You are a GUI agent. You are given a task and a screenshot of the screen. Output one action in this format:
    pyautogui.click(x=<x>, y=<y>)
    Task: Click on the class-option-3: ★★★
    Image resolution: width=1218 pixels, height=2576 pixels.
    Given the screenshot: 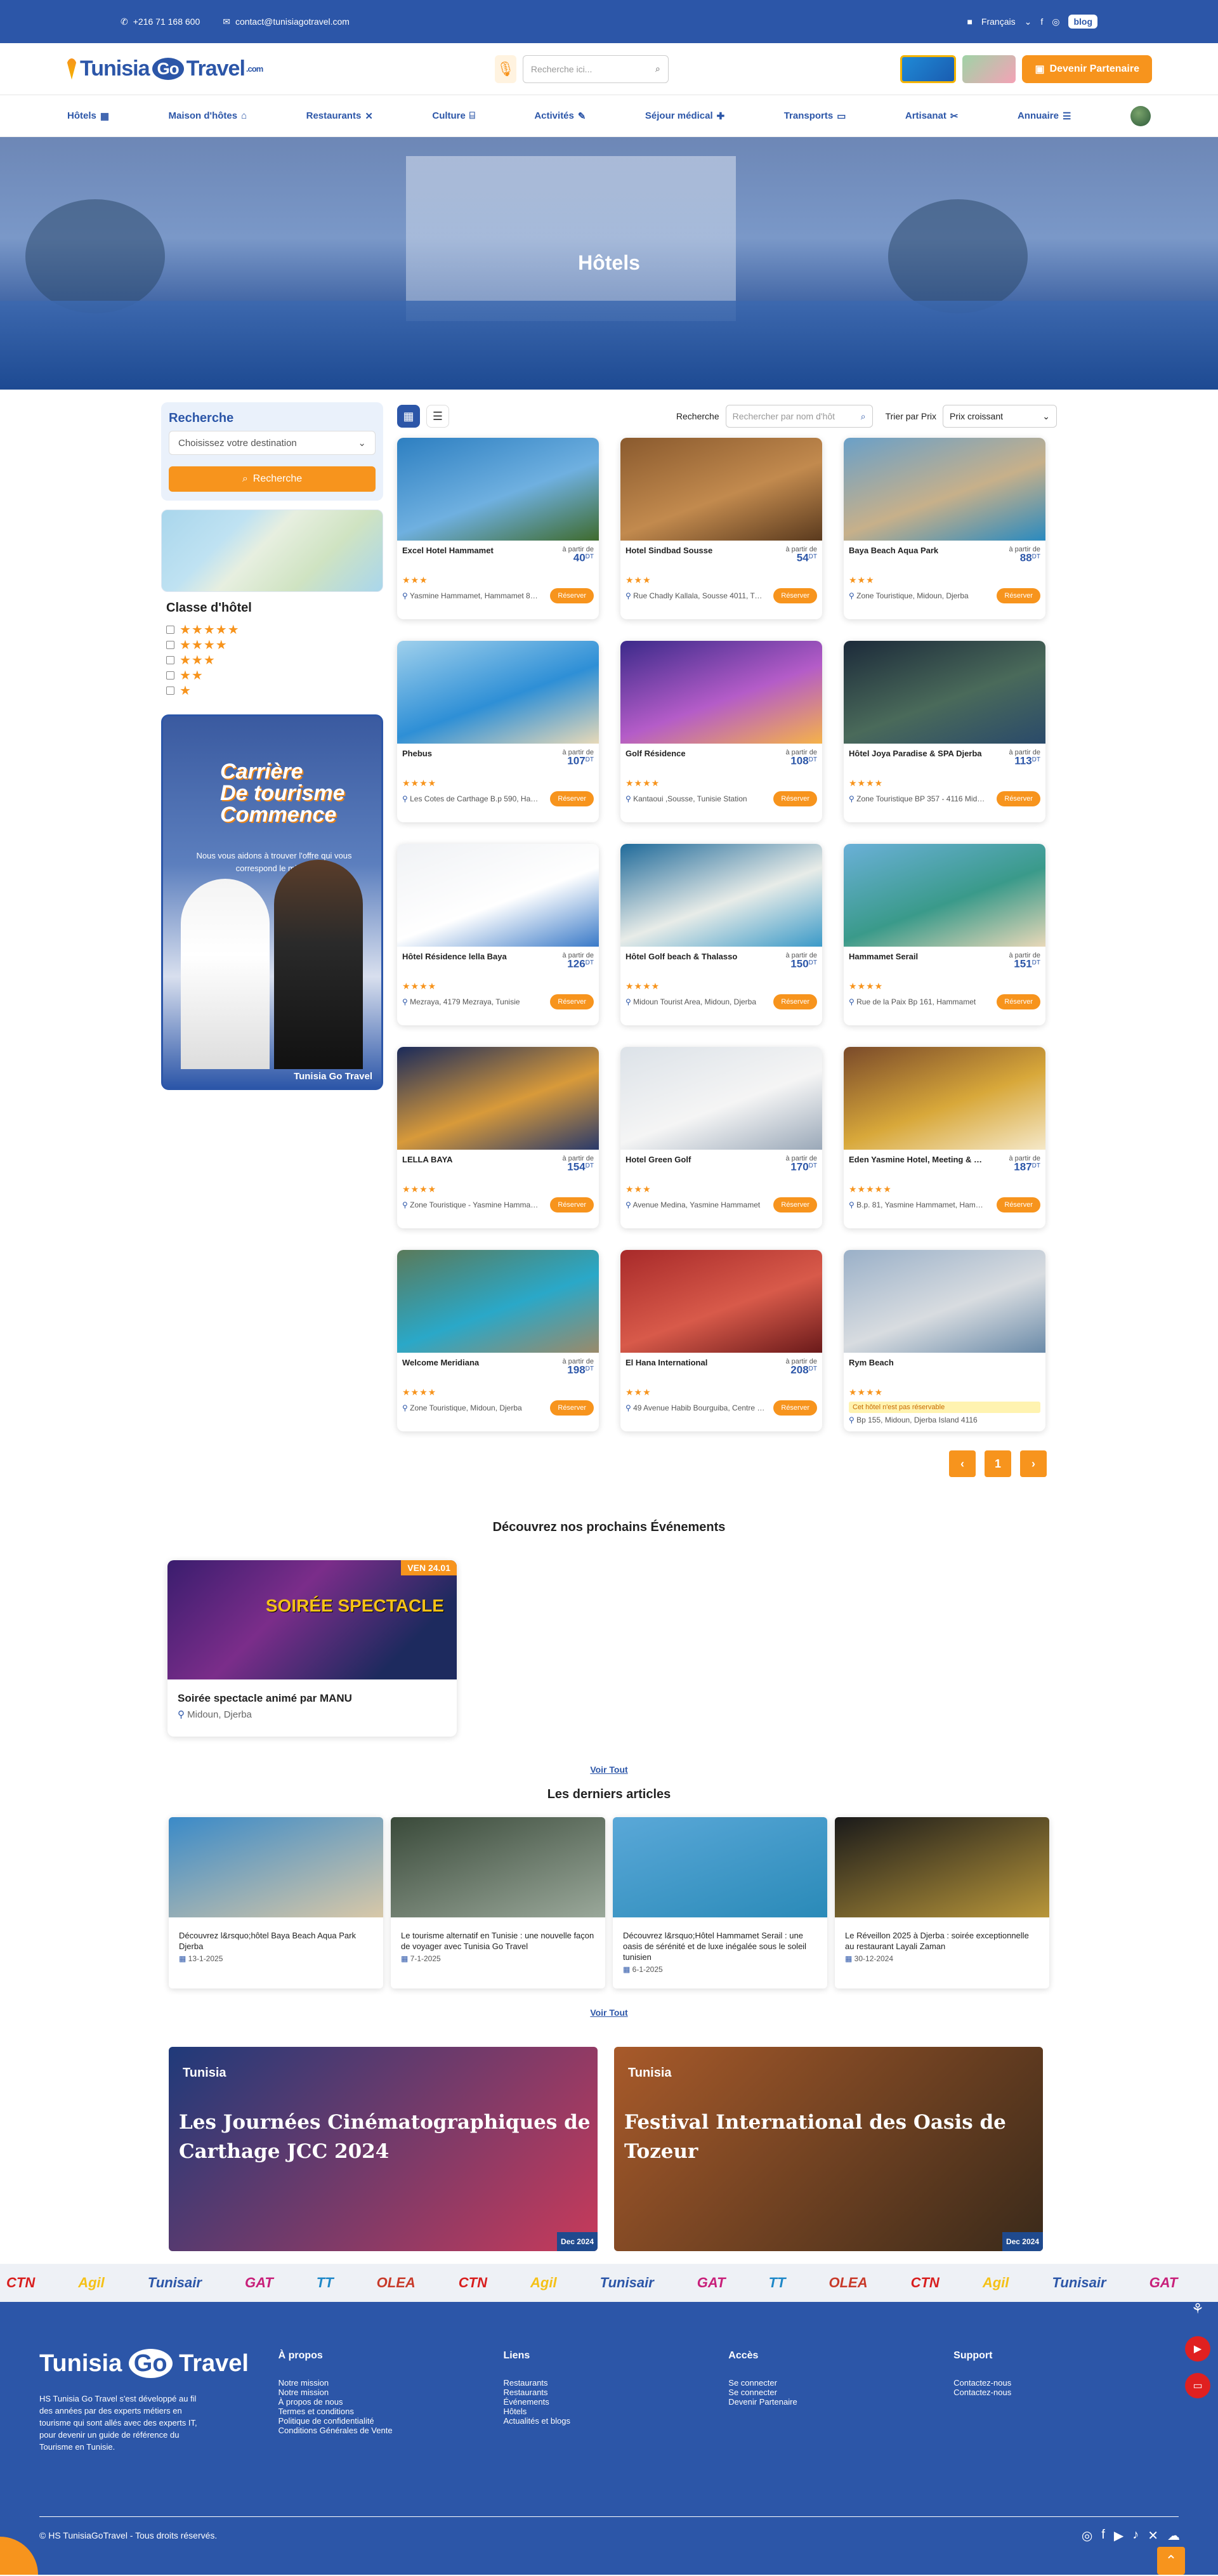 What is the action you would take?
    pyautogui.click(x=272, y=660)
    